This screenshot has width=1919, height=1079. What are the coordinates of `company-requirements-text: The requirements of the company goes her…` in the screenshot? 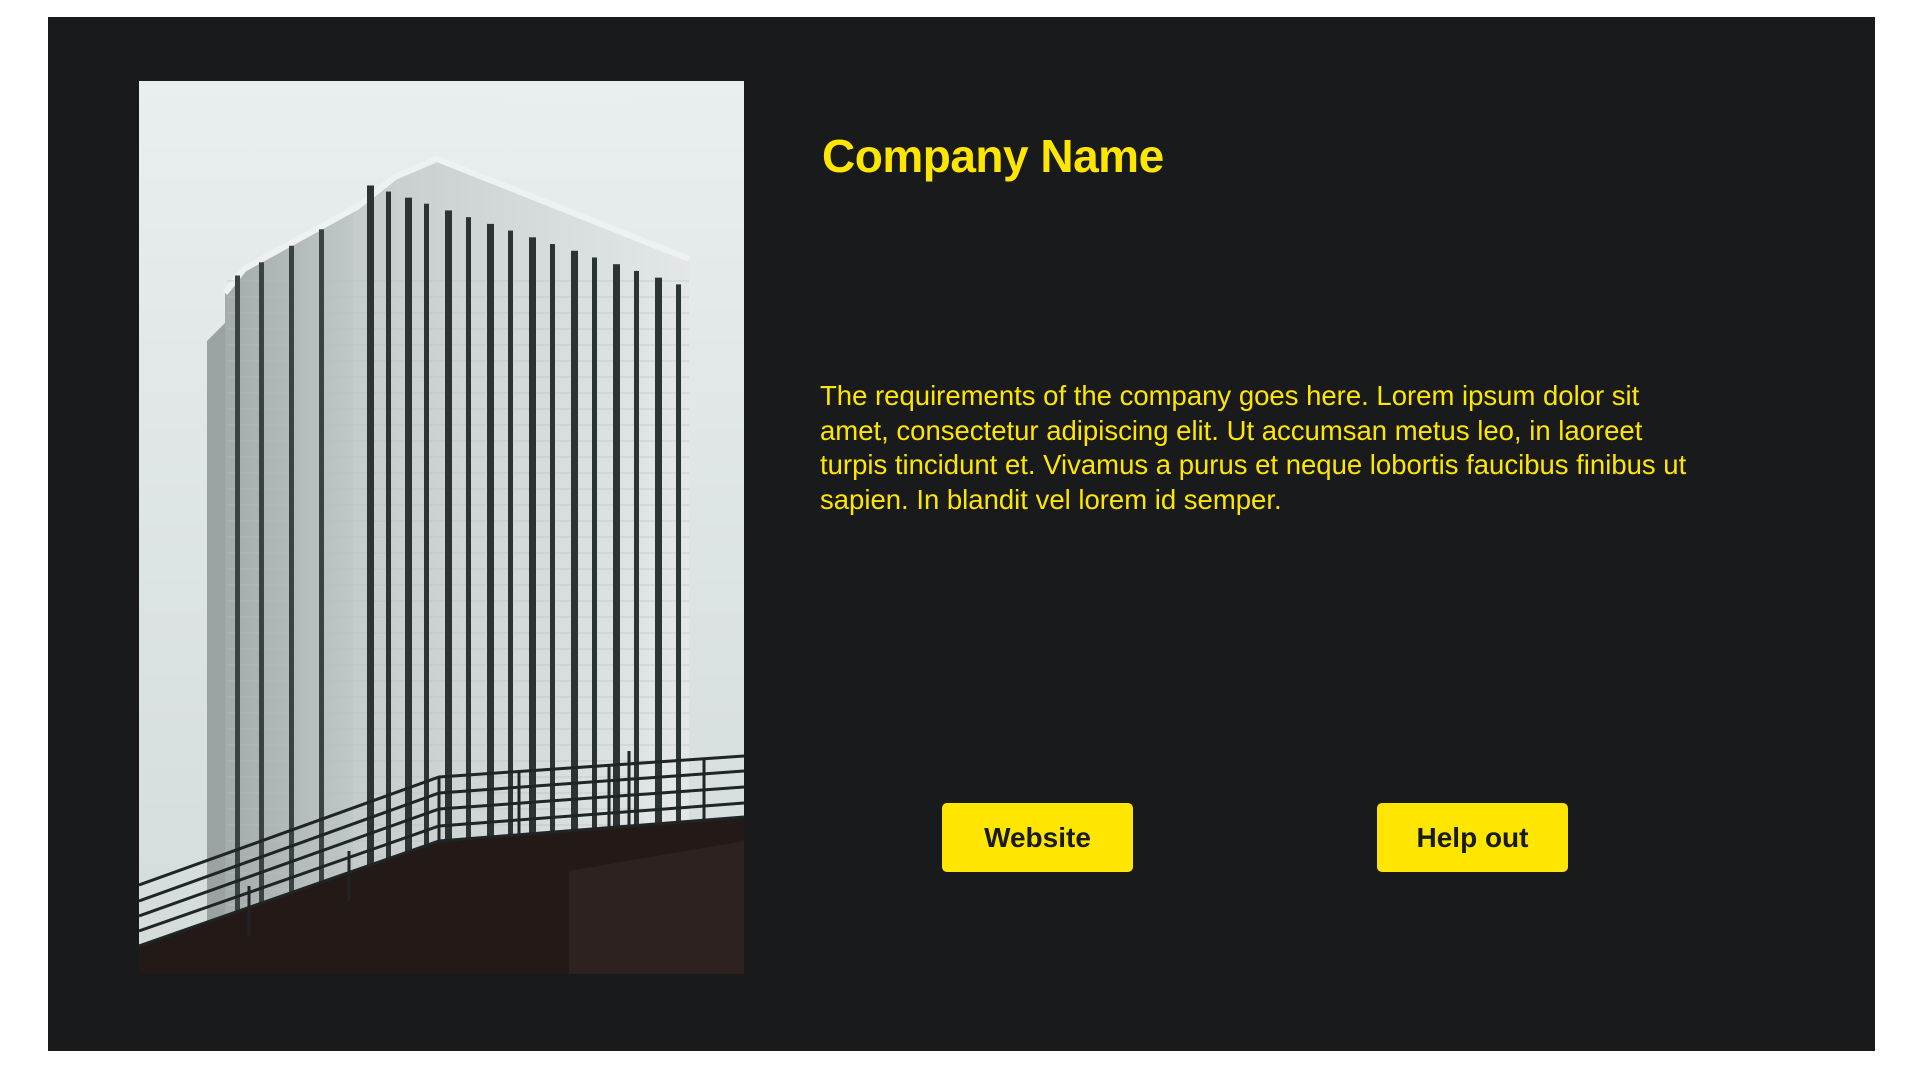 It's located at (1253, 447).